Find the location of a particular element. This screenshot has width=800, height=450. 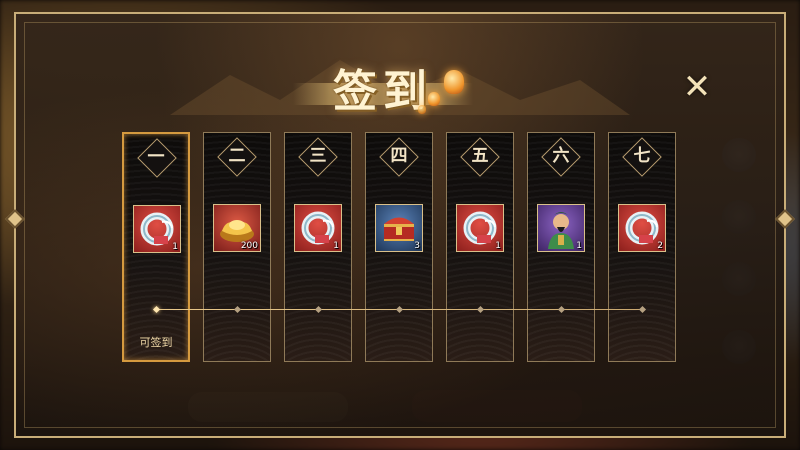

day-column-7: 七2 is located at coordinates (642, 247).